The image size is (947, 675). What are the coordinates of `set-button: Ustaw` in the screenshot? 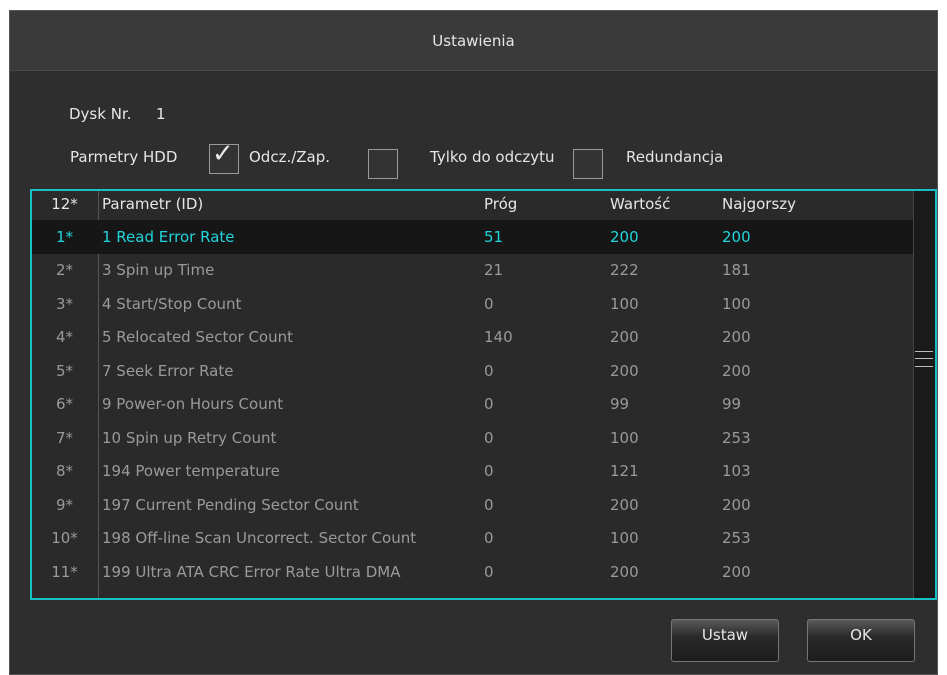 It's located at (725, 640).